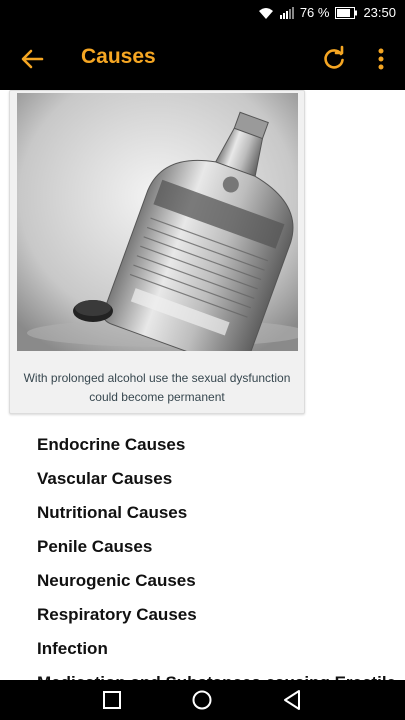 This screenshot has width=405, height=720. Describe the element at coordinates (112, 700) in the screenshot. I see `recent-apps-icon` at that location.